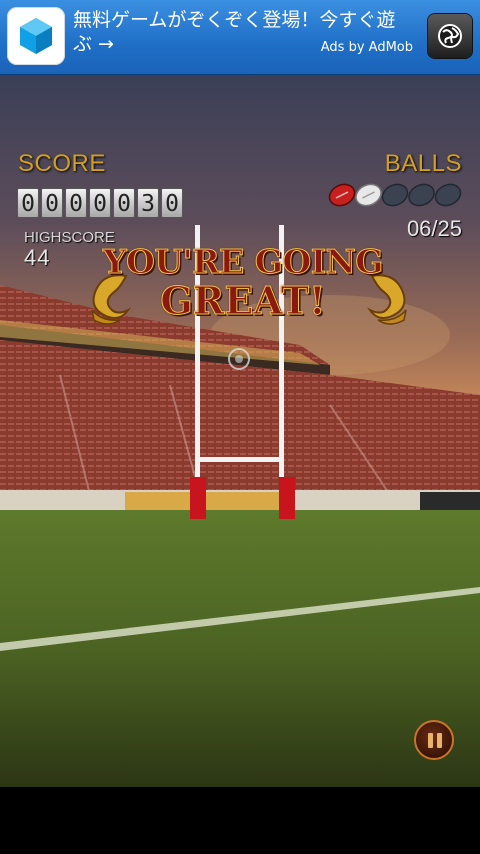 This screenshot has height=854, width=480. I want to click on score-counter: 0 0 0 0 0 3 0, so click(100, 203).